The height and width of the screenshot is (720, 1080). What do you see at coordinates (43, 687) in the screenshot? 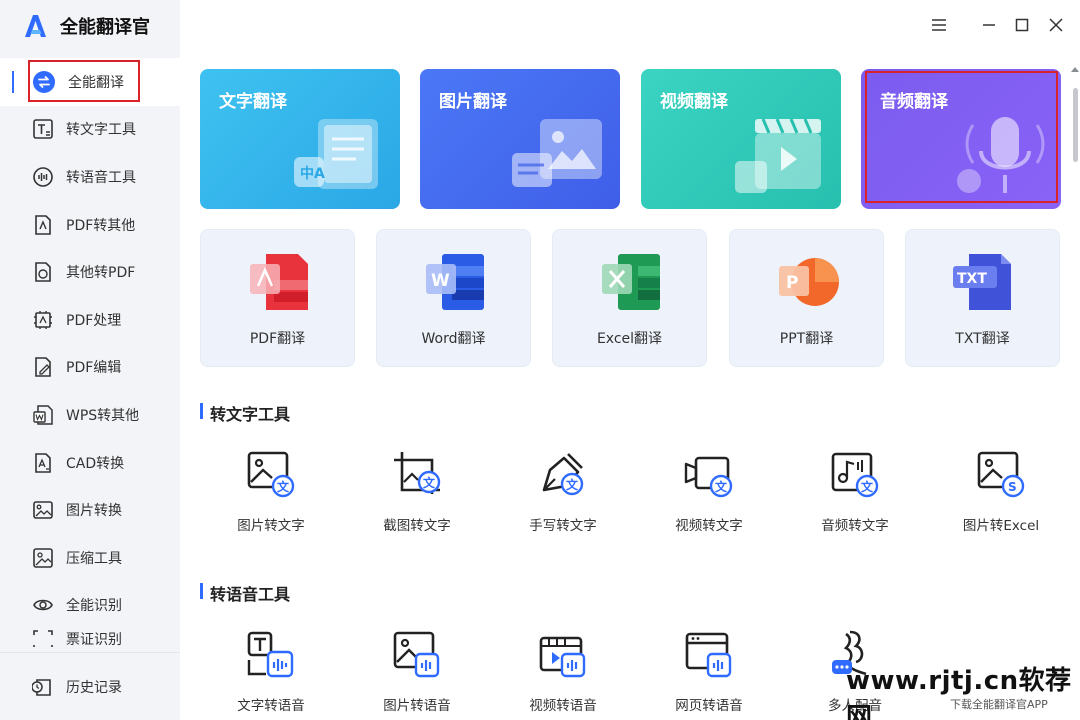
I see `history-icon` at bounding box center [43, 687].